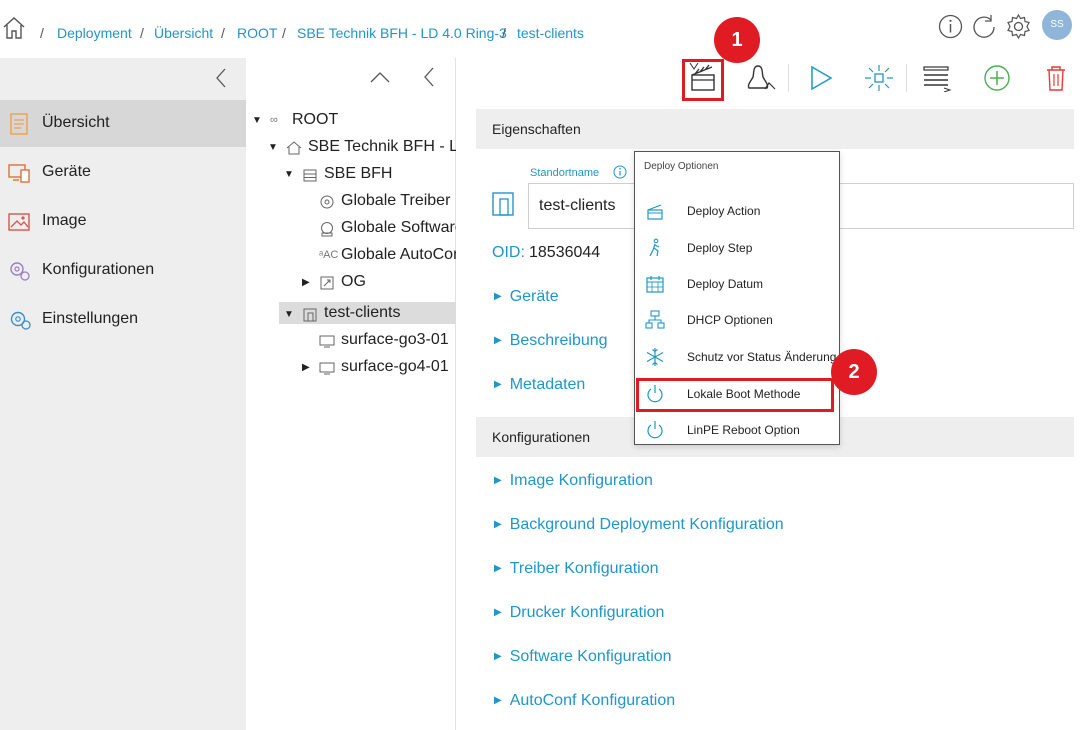 This screenshot has height=730, width=1080. Describe the element at coordinates (550, 33) in the screenshot. I see `breadcrumb-test-clients: test-clients` at that location.